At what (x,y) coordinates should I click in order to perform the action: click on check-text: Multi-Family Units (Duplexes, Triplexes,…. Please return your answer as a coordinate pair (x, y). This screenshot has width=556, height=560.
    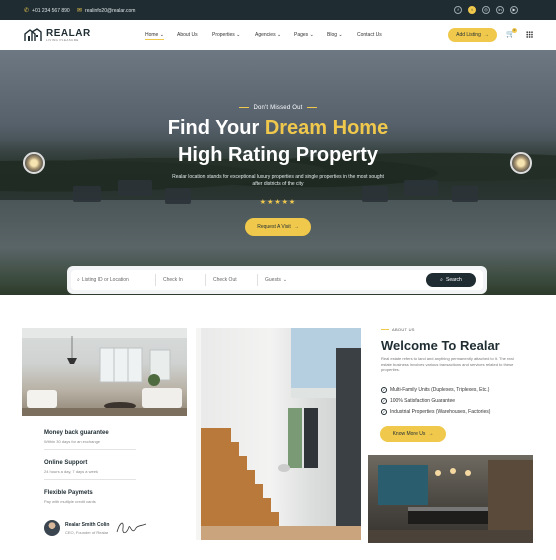
    Looking at the image, I should click on (440, 390).